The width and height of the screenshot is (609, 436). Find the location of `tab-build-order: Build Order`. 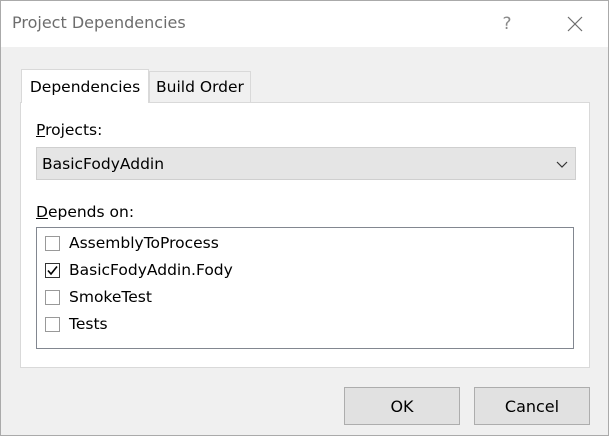

tab-build-order: Build Order is located at coordinates (200, 86).